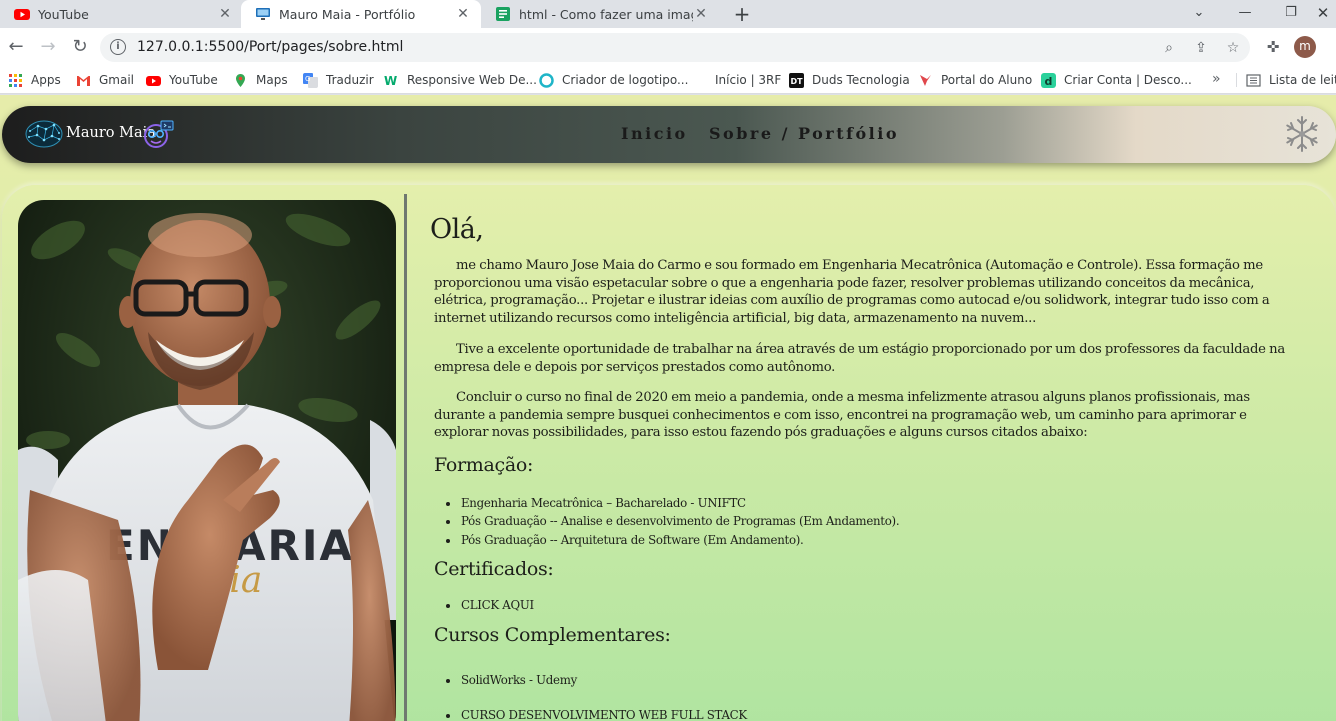 The image size is (1336, 721). I want to click on back-button: ←, so click(16, 47).